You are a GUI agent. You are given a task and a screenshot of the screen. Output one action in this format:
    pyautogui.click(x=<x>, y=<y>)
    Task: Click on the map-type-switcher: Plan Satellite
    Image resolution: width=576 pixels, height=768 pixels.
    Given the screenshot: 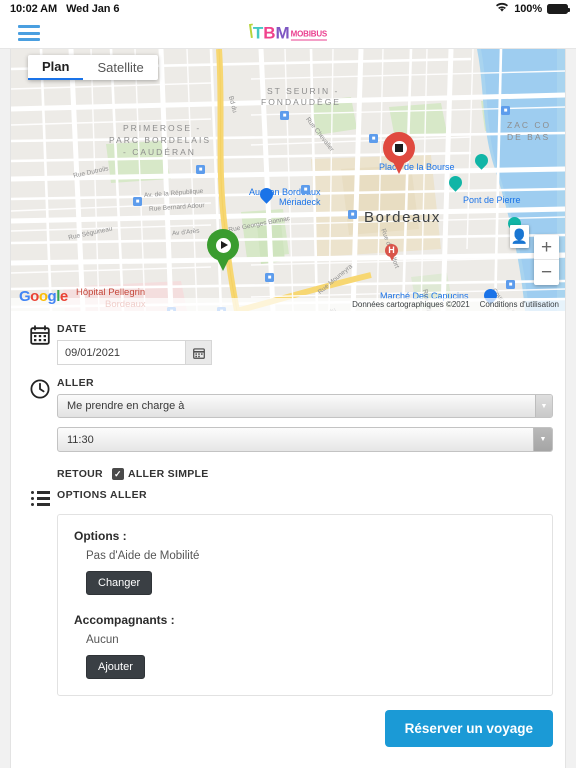 What is the action you would take?
    pyautogui.click(x=93, y=67)
    